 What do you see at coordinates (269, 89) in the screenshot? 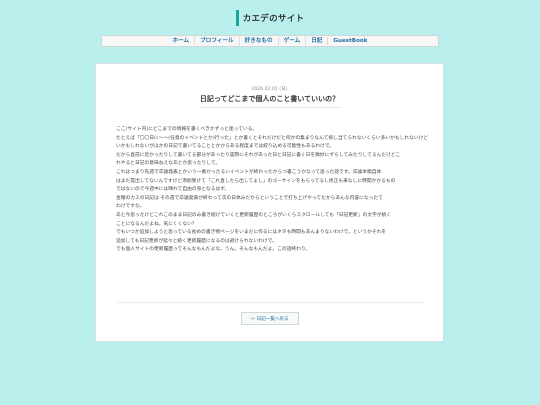
I see `post-date: 2026.02.01 (日)` at bounding box center [269, 89].